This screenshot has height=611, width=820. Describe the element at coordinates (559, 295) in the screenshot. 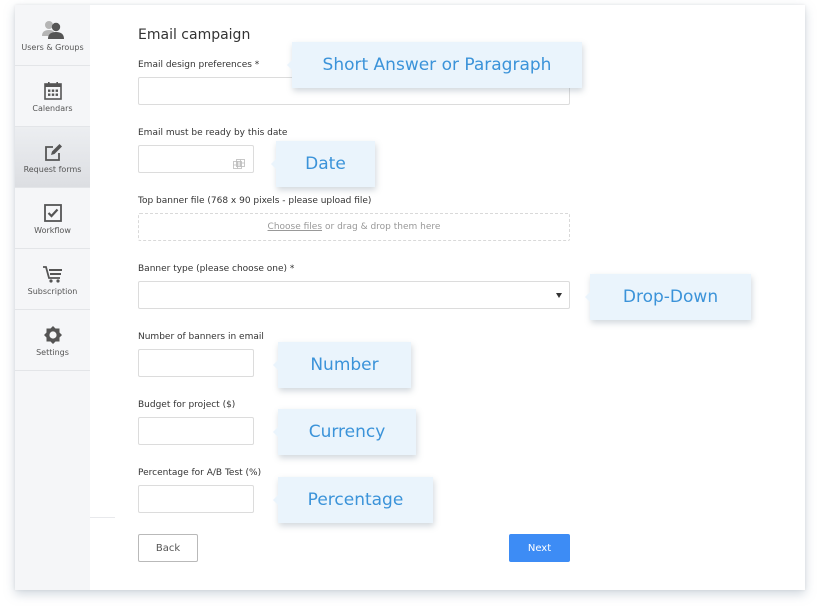

I see `dropdown-arrow-icon` at that location.